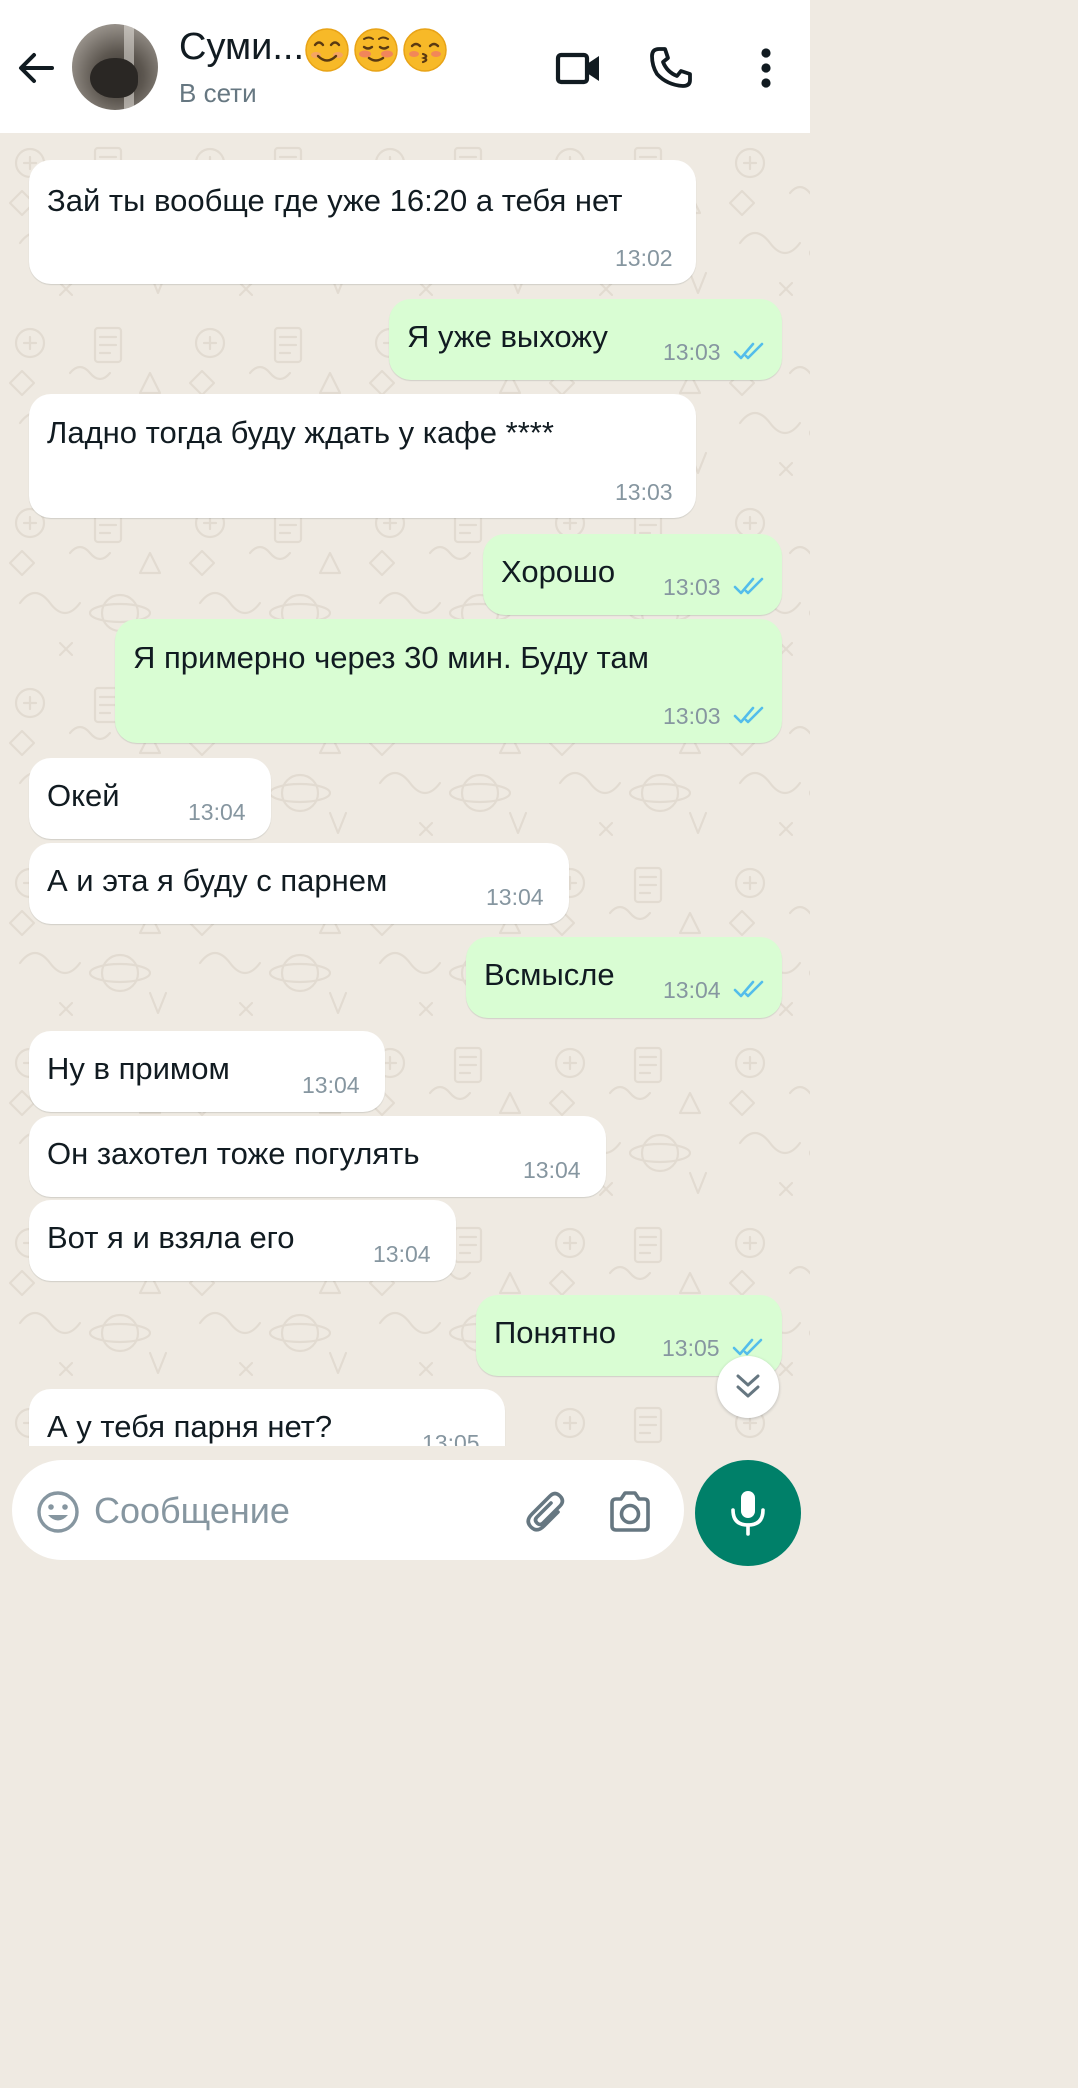  I want to click on message-text: Хорошо, so click(558, 571).